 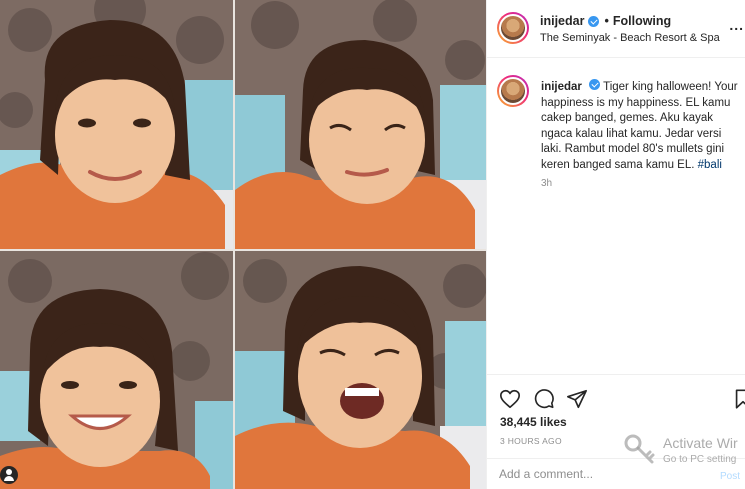 What do you see at coordinates (510, 399) in the screenshot?
I see `heart-icon` at bounding box center [510, 399].